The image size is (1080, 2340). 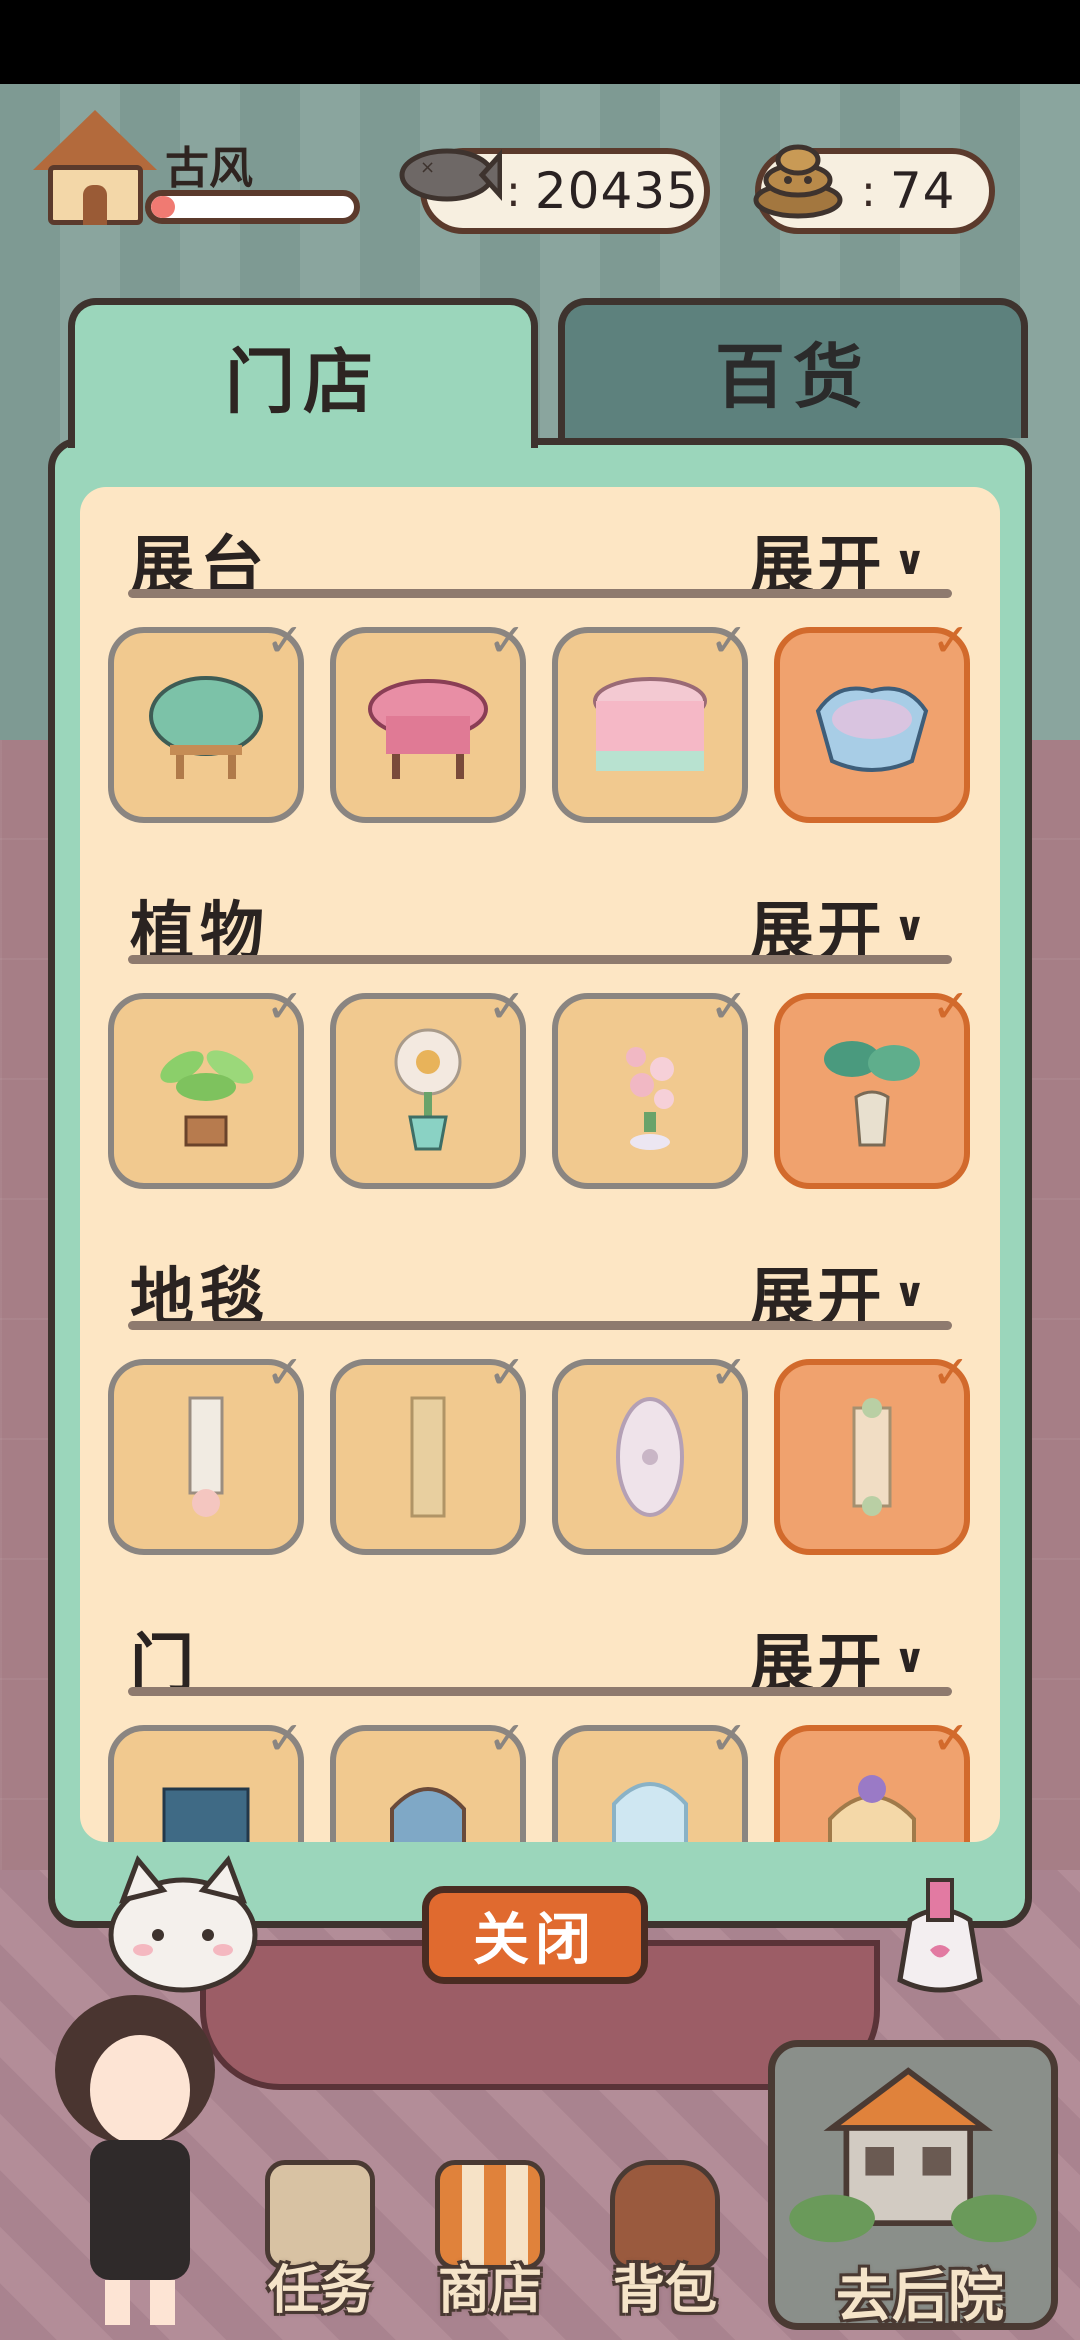 What do you see at coordinates (650, 718) in the screenshot?
I see `item-rainbow-tablecloth-stand: ✓` at bounding box center [650, 718].